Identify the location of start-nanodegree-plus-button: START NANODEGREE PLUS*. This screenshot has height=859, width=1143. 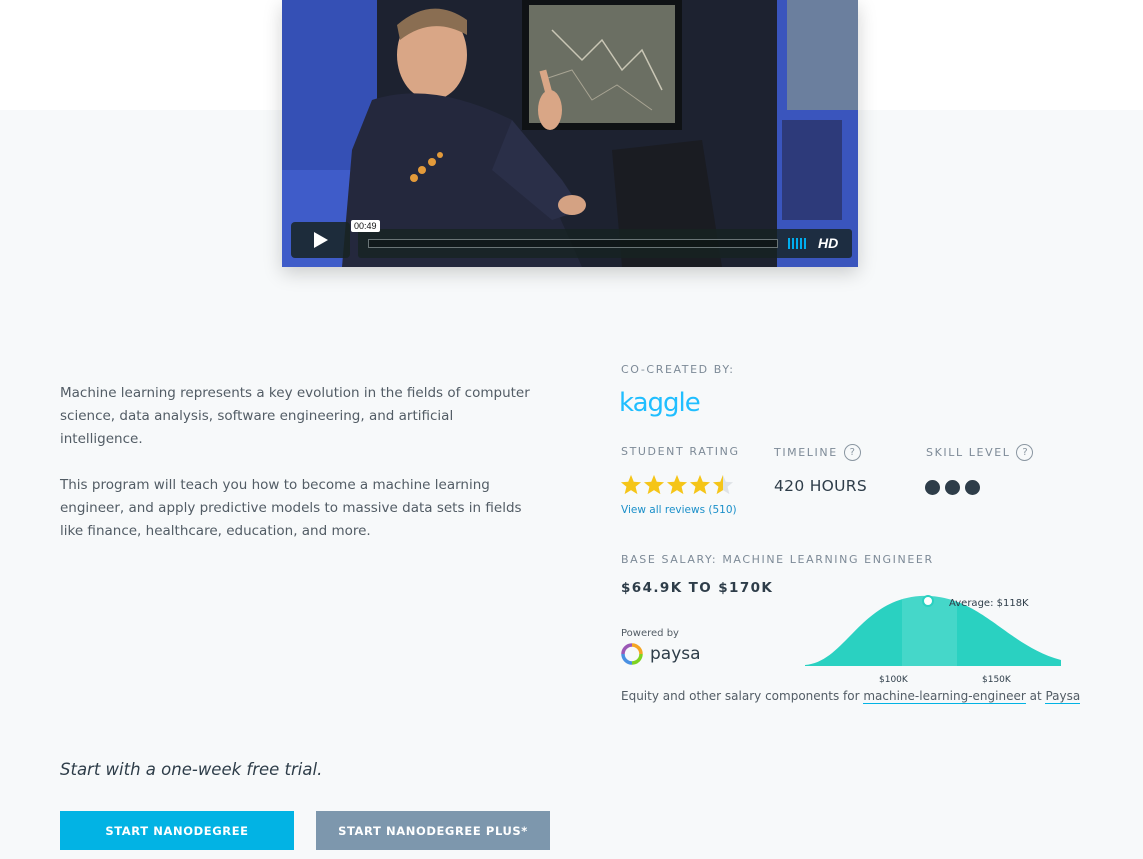
(433, 830).